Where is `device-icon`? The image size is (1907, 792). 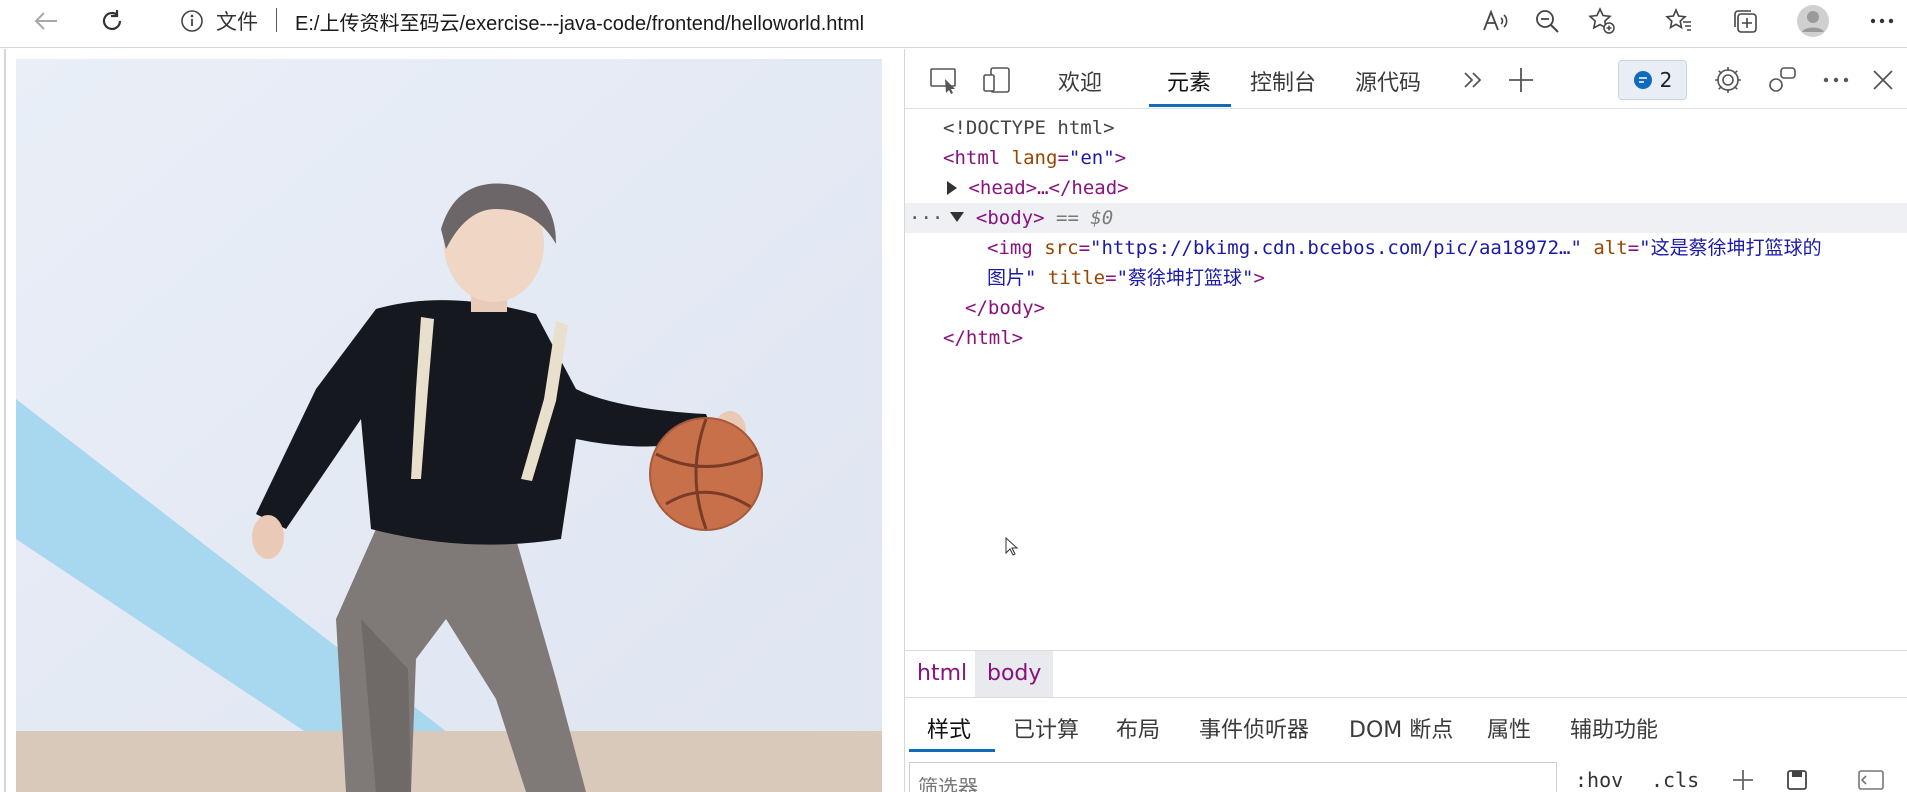 device-icon is located at coordinates (996, 80).